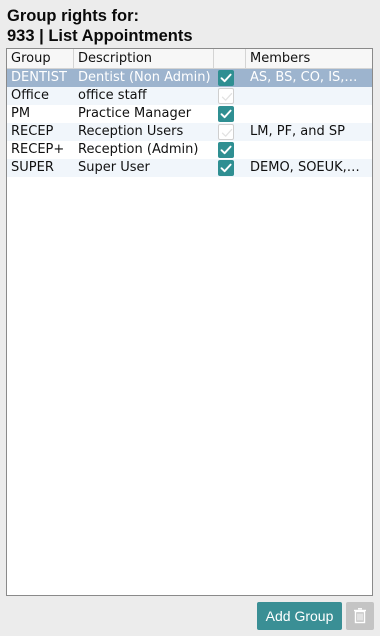  Describe the element at coordinates (131, 131) in the screenshot. I see `description-cell: Reception Users` at that location.